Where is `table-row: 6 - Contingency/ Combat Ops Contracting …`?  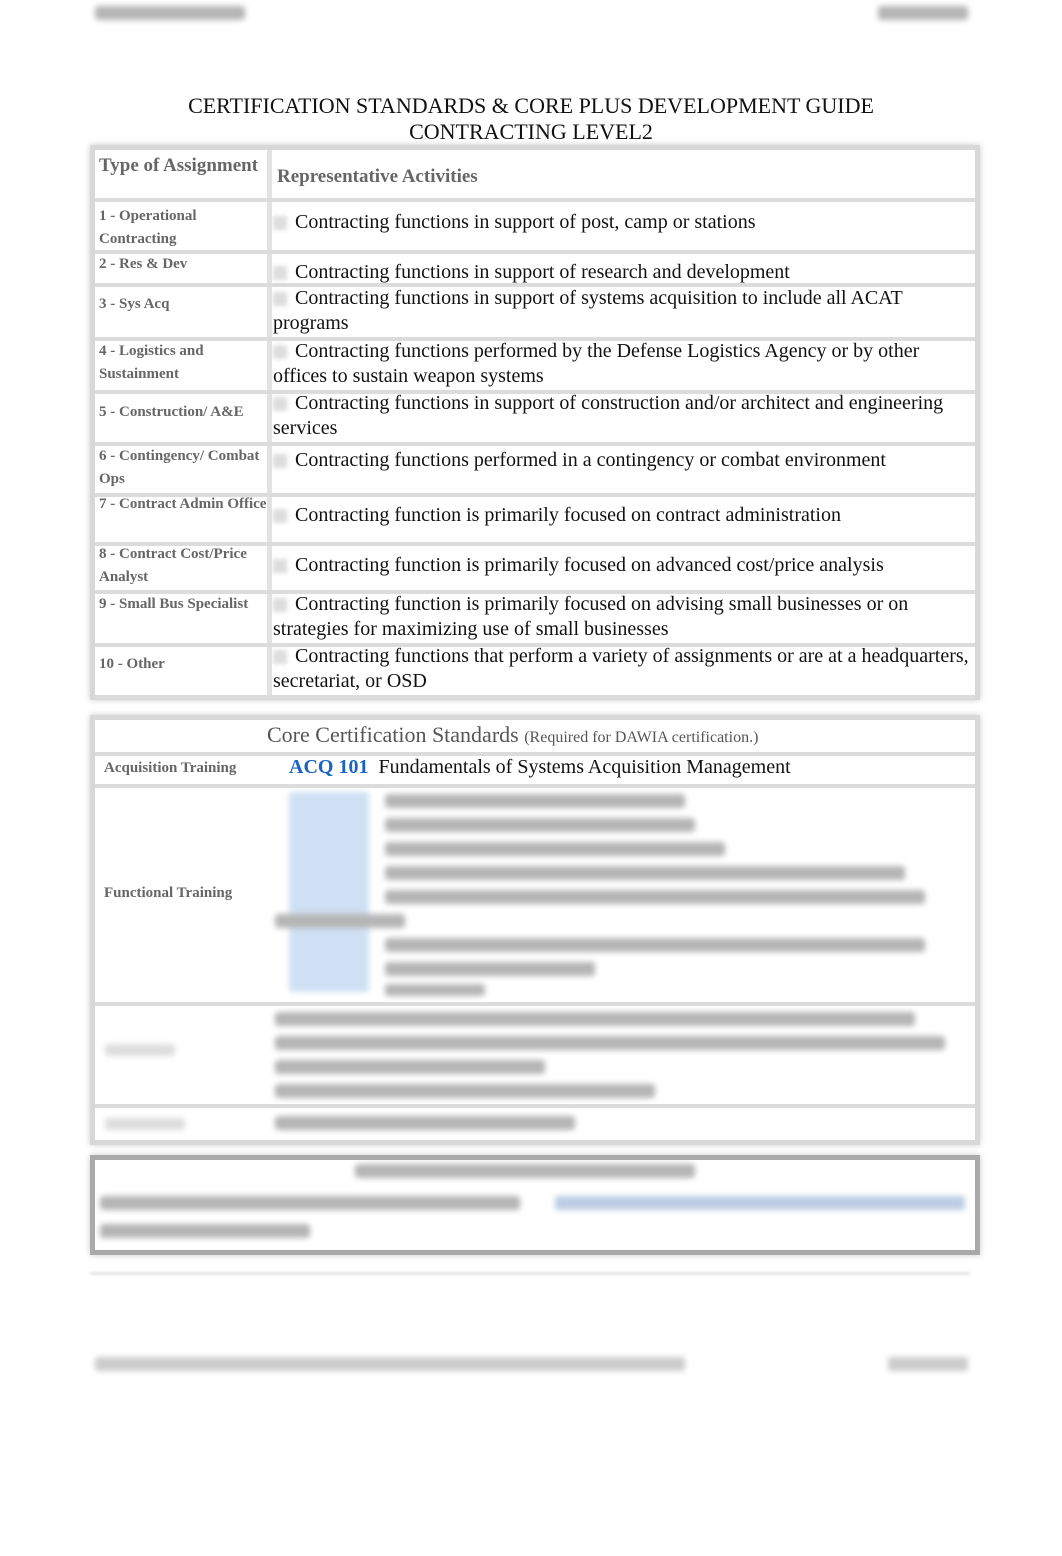
table-row: 6 - Contingency/ Combat Ops Contracting … is located at coordinates (535, 471).